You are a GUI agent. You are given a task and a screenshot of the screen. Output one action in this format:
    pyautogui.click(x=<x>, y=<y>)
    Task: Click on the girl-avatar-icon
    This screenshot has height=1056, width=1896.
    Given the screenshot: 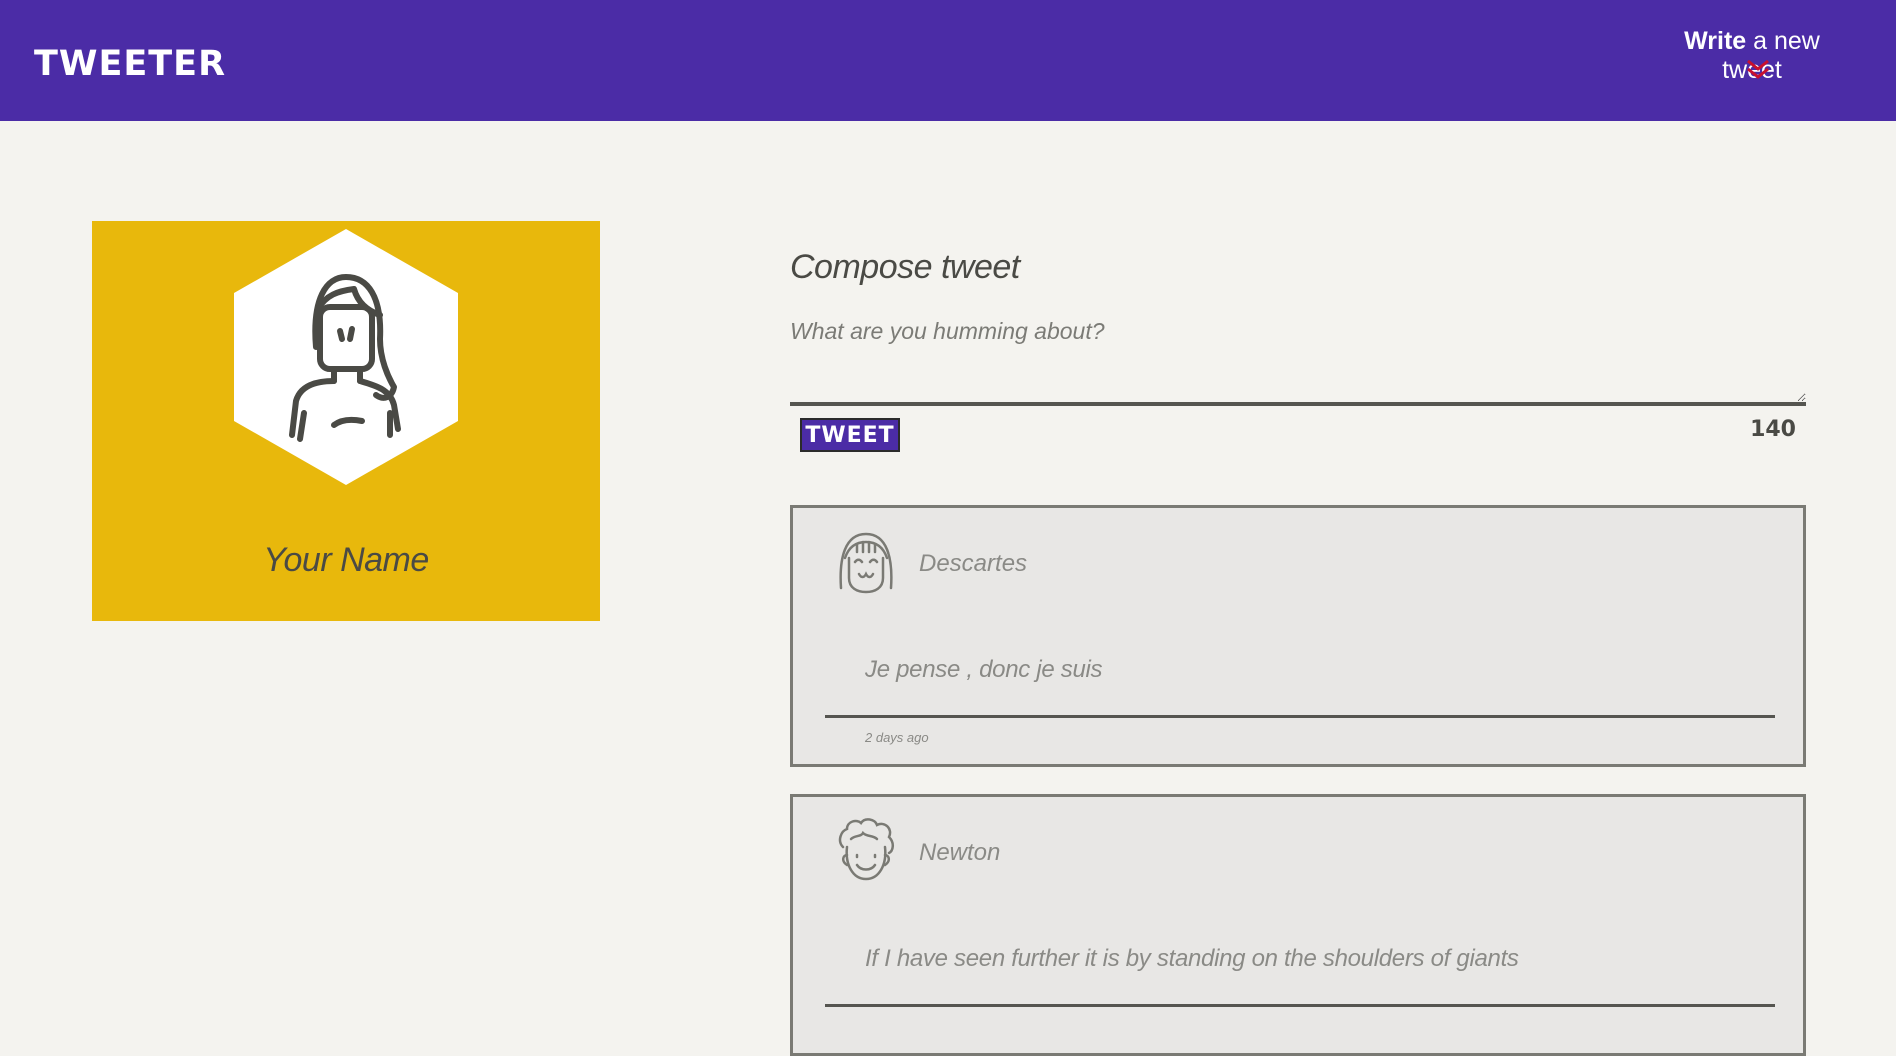 What is the action you would take?
    pyautogui.click(x=346, y=357)
    